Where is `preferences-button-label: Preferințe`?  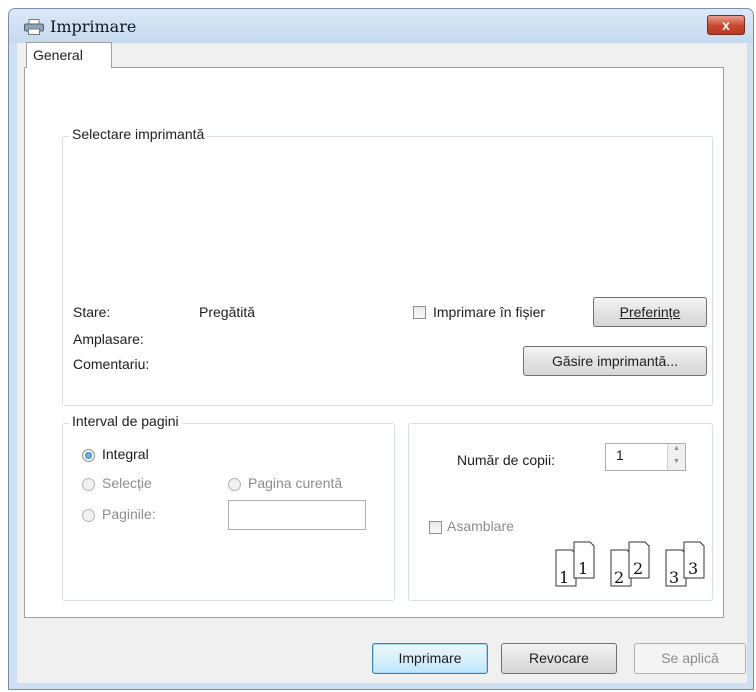
preferences-button-label: Preferințe is located at coordinates (650, 312).